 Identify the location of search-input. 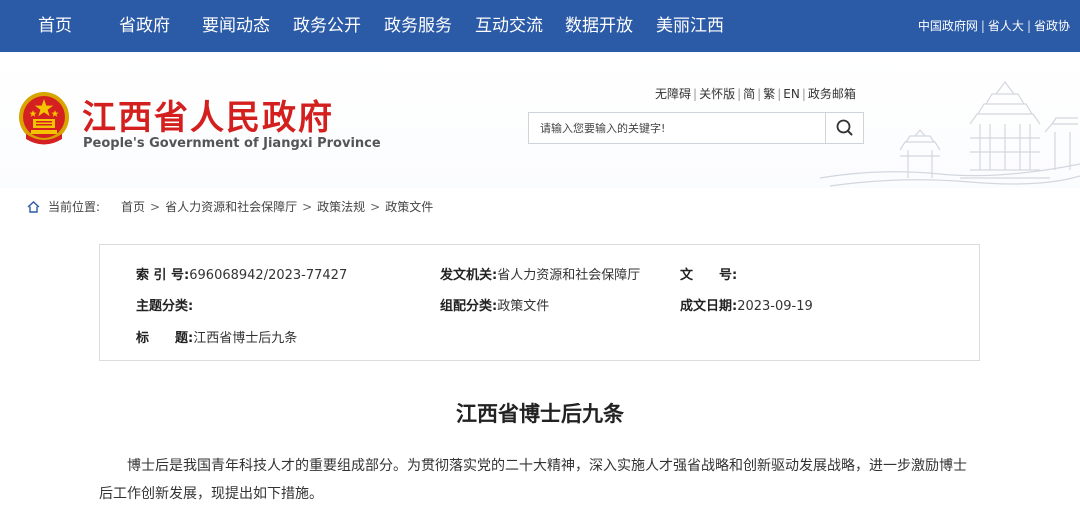
(677, 128).